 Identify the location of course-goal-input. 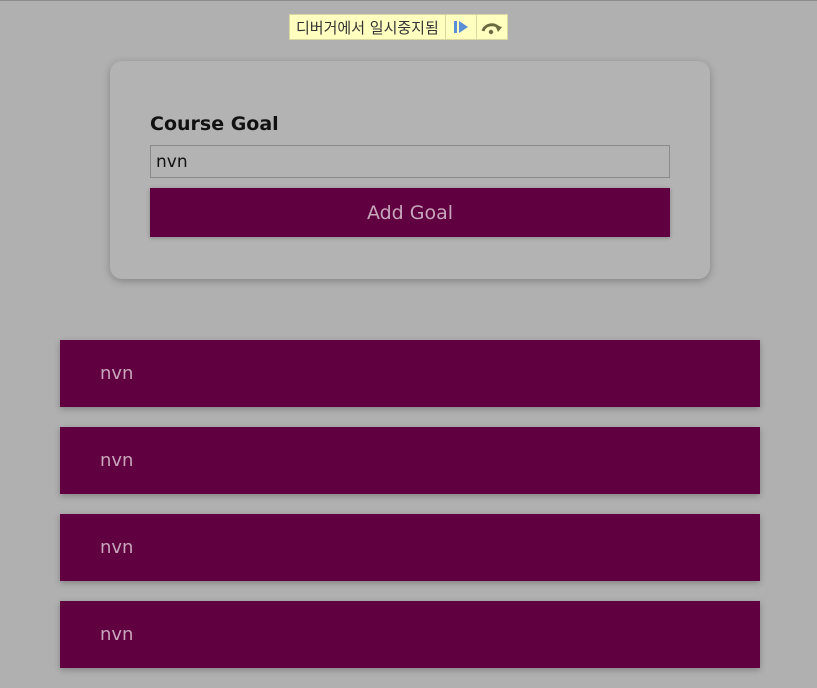
(410, 161).